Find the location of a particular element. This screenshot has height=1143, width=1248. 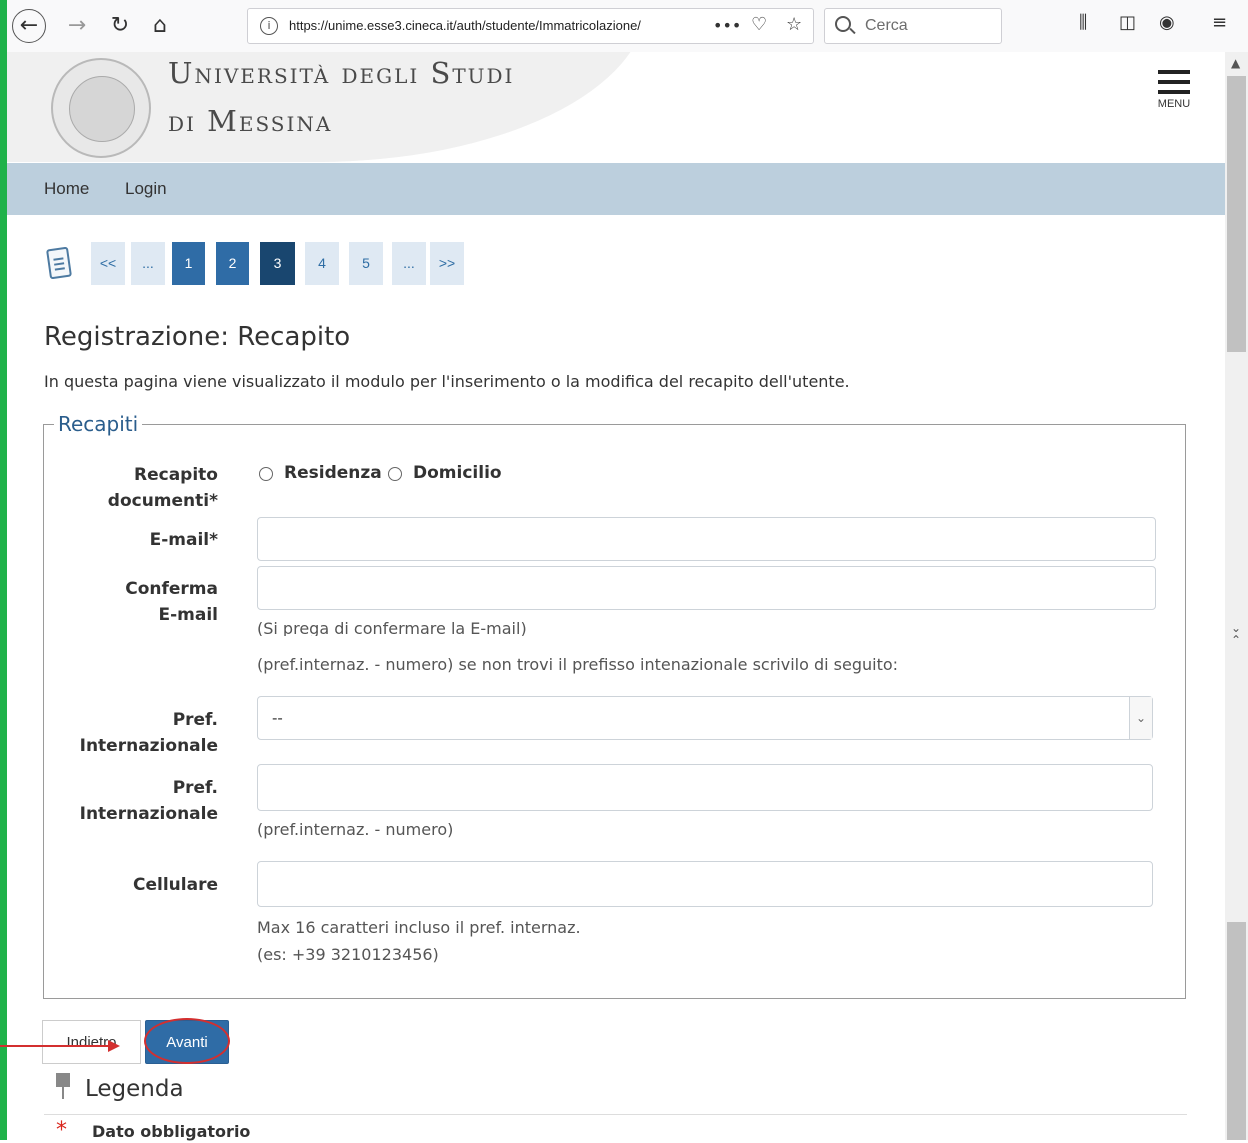

pref-text-label-line2: Internazionale is located at coordinates (148, 814).